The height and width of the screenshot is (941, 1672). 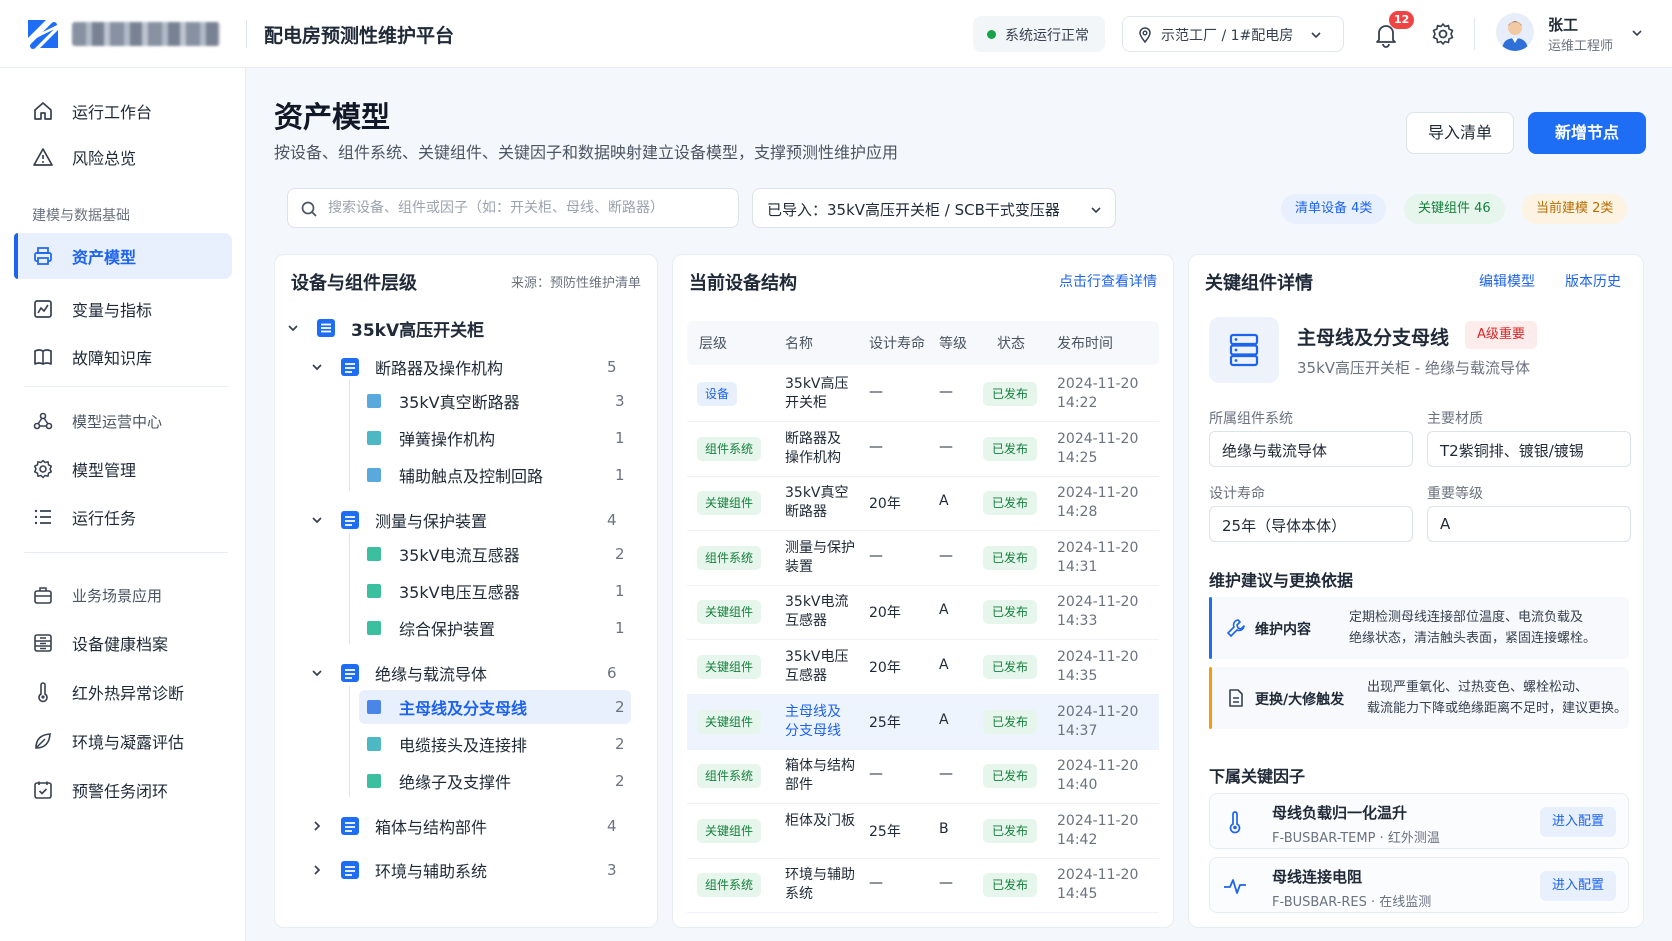 I want to click on view-detail-link: 点击行查看详情, so click(x=1108, y=281).